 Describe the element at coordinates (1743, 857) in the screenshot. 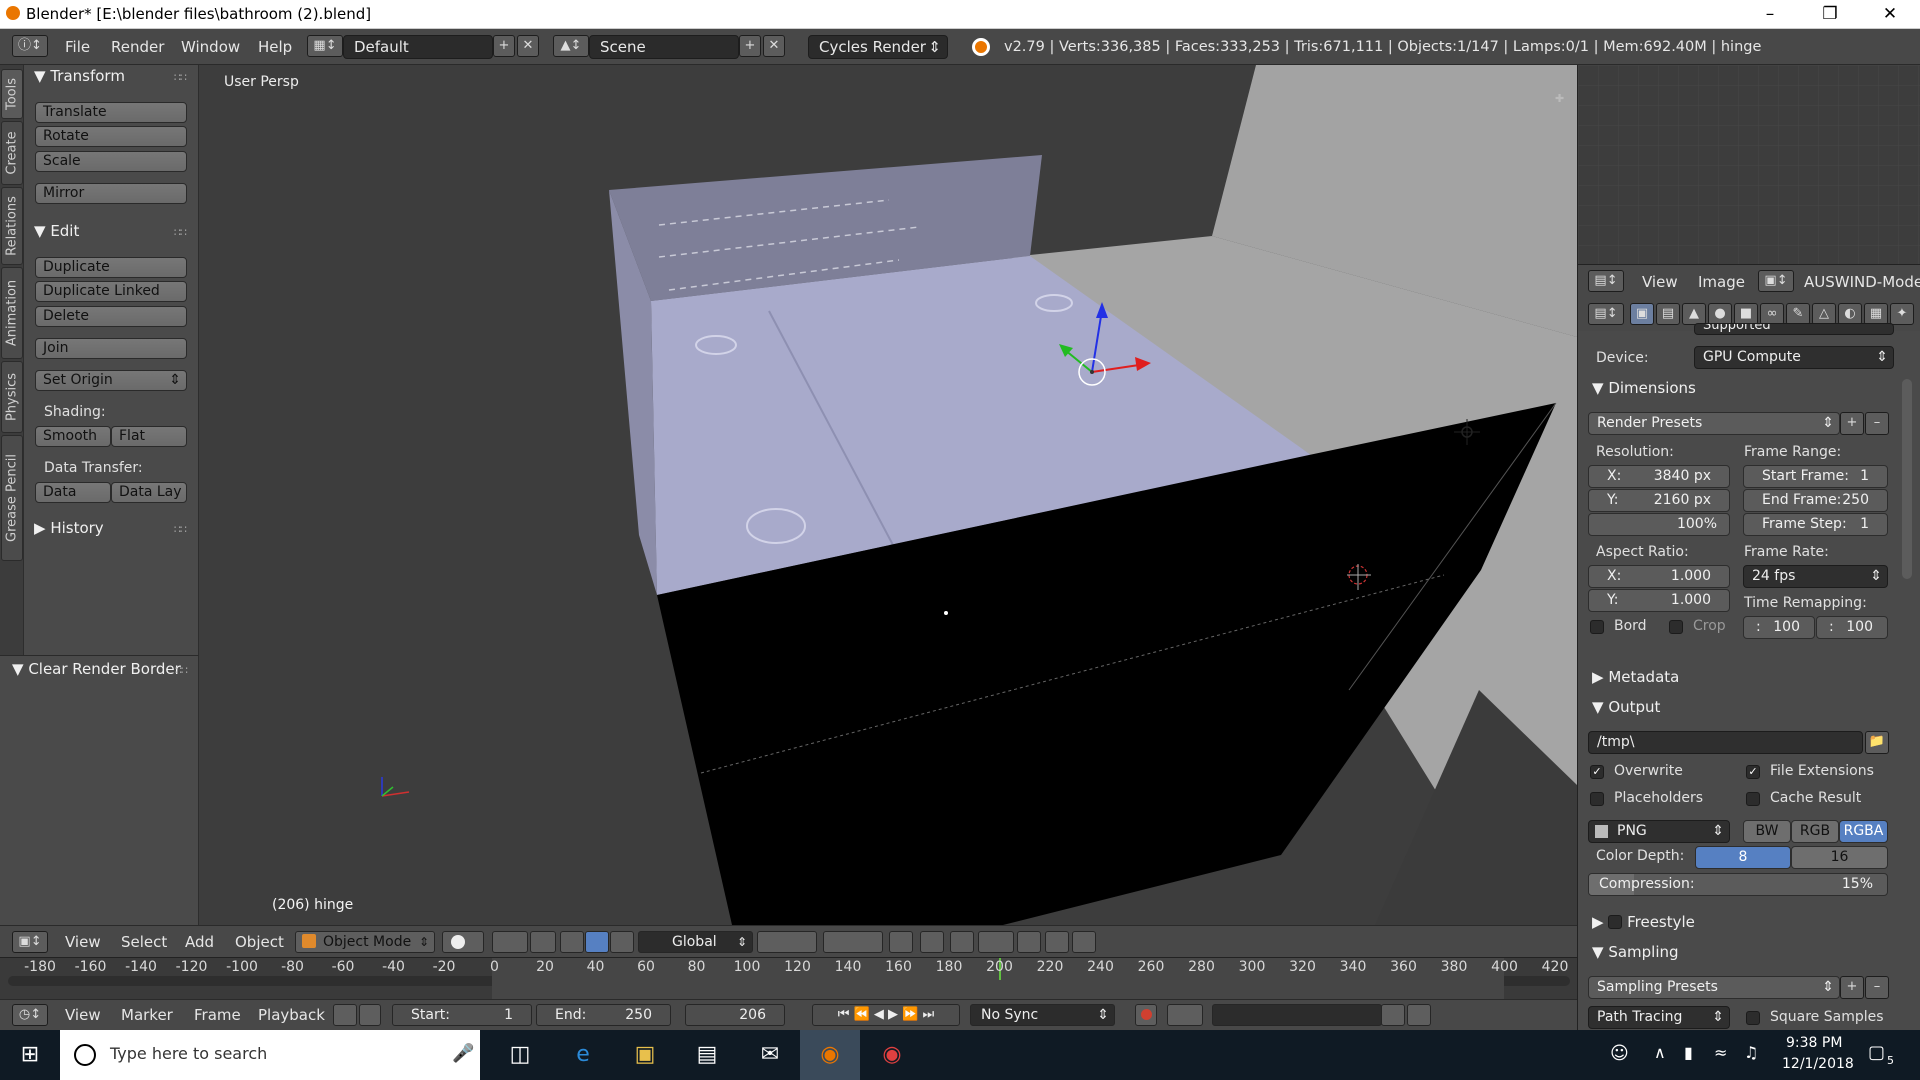

I see `color-depth-8-button: 8` at that location.